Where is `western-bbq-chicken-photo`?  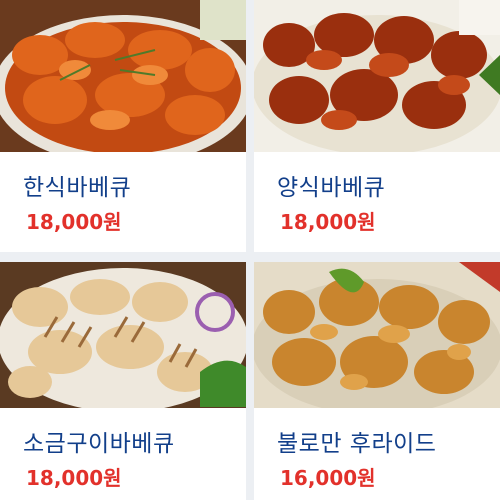 western-bbq-chicken-photo is located at coordinates (377, 76).